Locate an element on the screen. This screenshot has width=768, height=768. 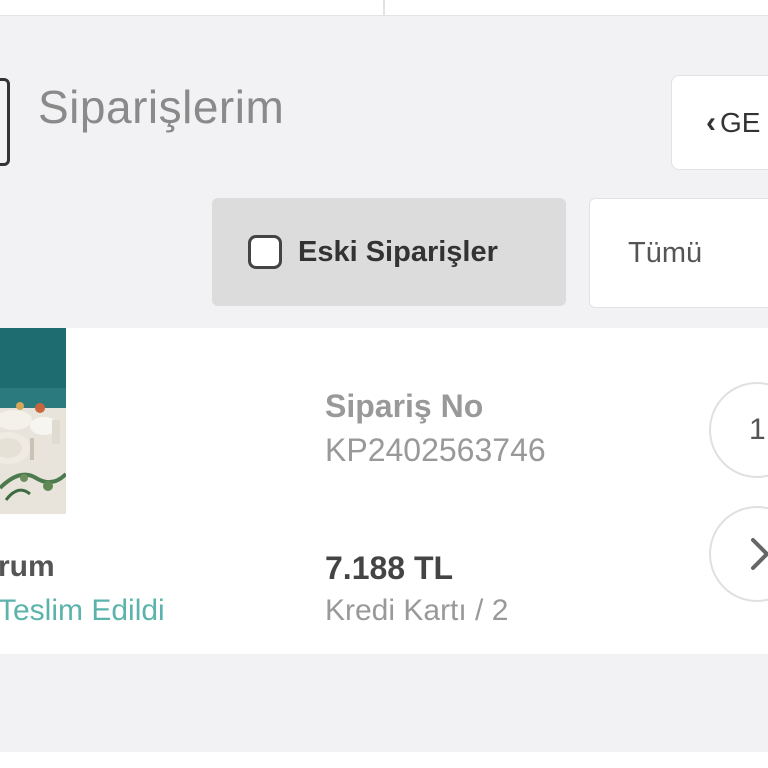
chevron-right-icon is located at coordinates (759, 554).